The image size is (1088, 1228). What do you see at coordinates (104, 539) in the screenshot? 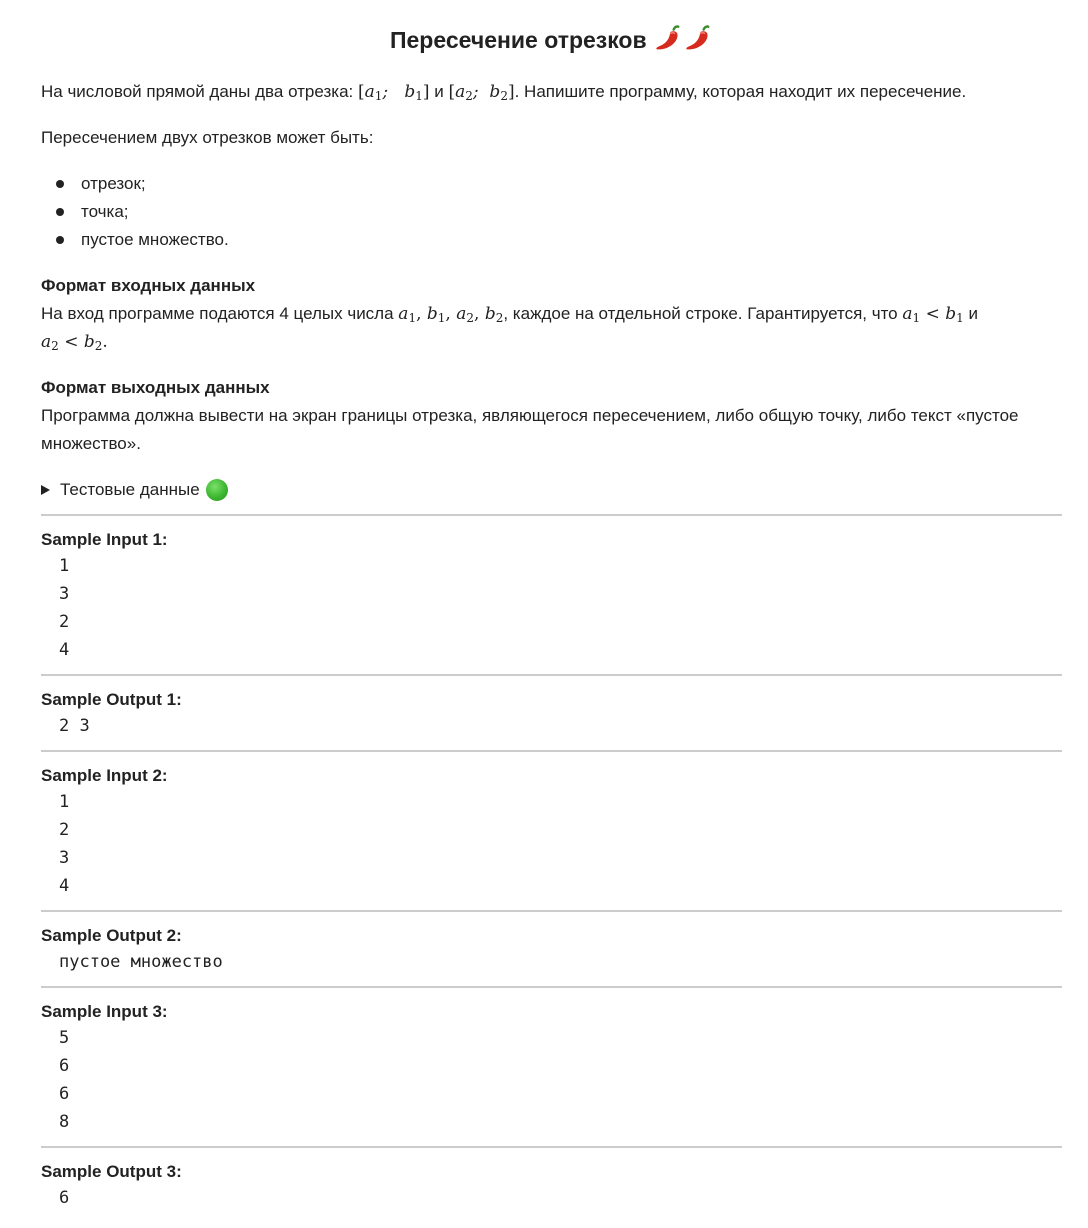
I see `sample-label: Sample Input 1:` at bounding box center [104, 539].